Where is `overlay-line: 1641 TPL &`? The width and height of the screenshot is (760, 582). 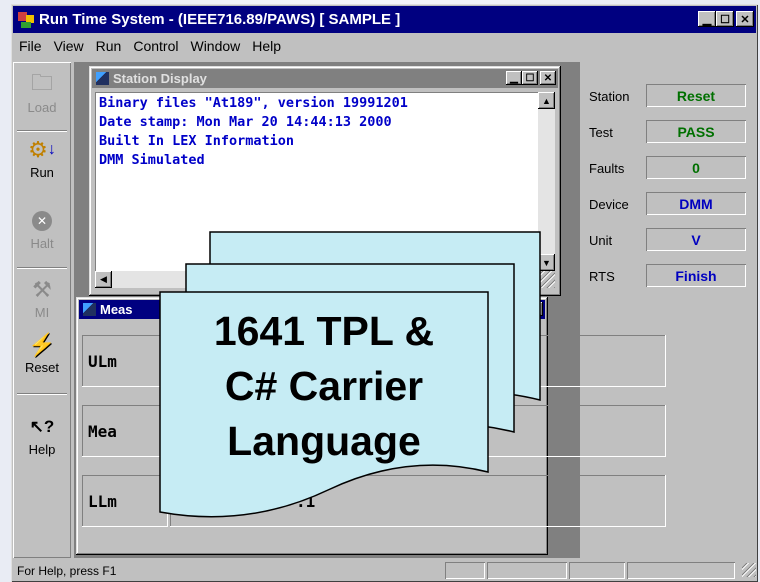 overlay-line: 1641 TPL & is located at coordinates (324, 331).